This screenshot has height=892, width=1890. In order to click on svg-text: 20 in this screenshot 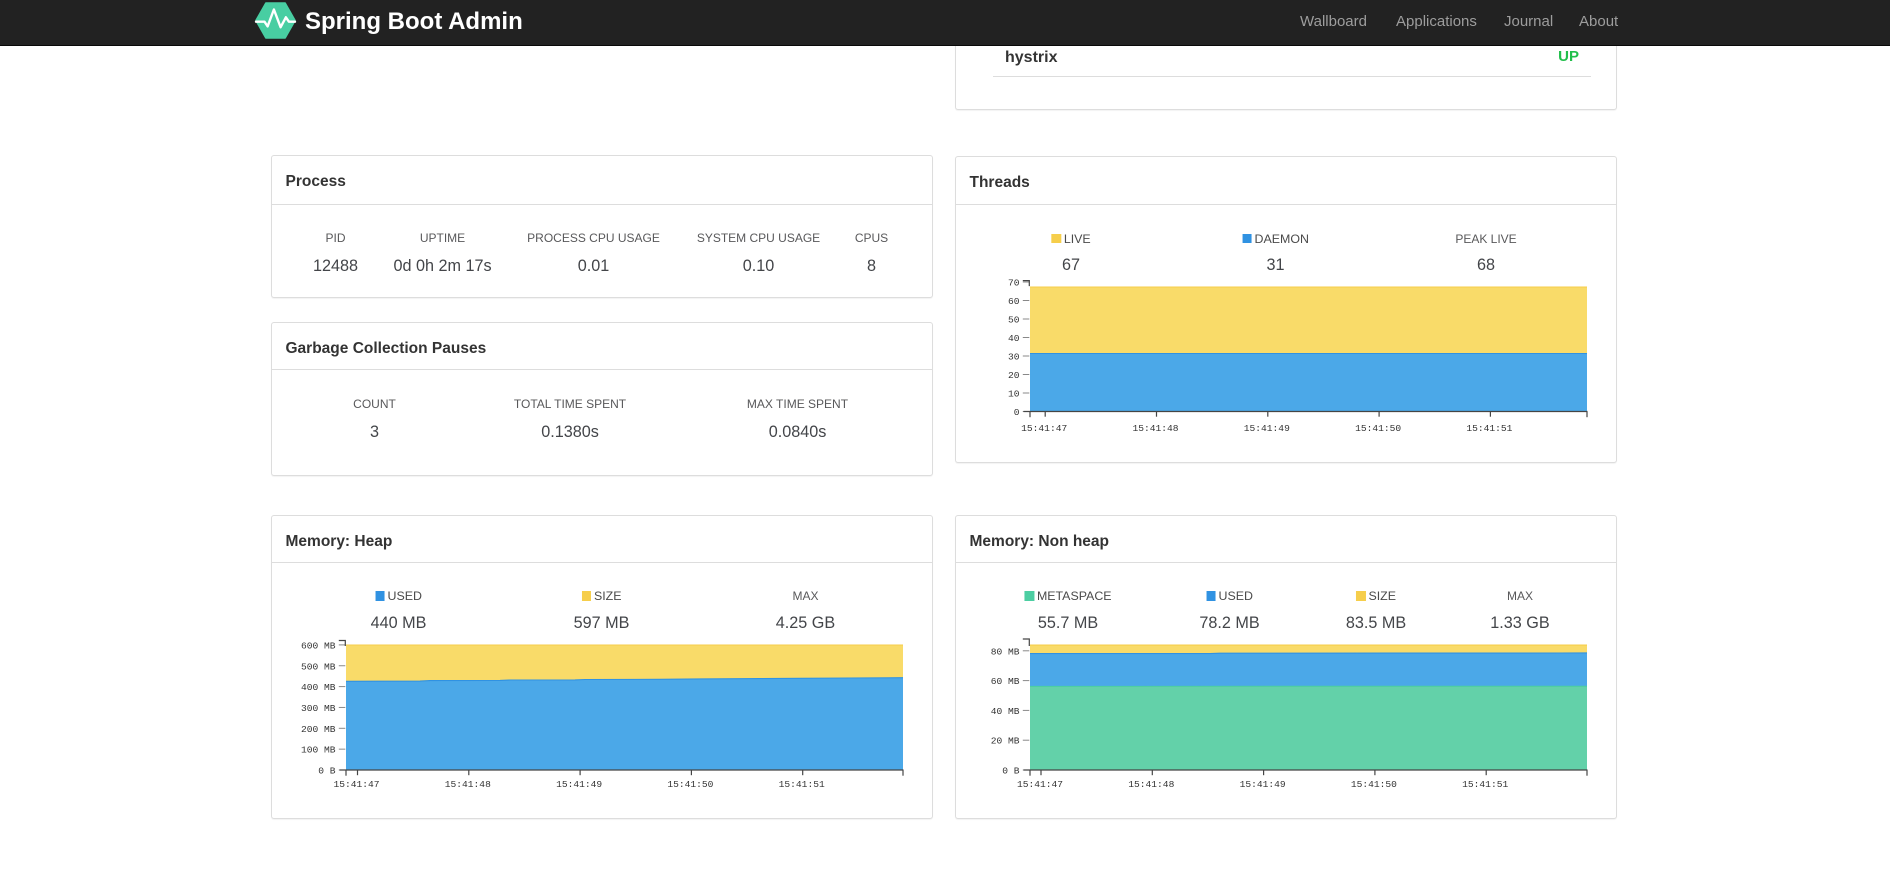, I will do `click(1014, 375)`.